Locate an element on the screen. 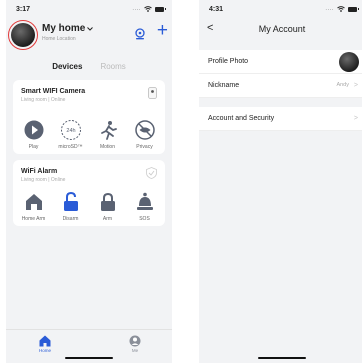  tabbar-home: Home is located at coordinates (45, 344).